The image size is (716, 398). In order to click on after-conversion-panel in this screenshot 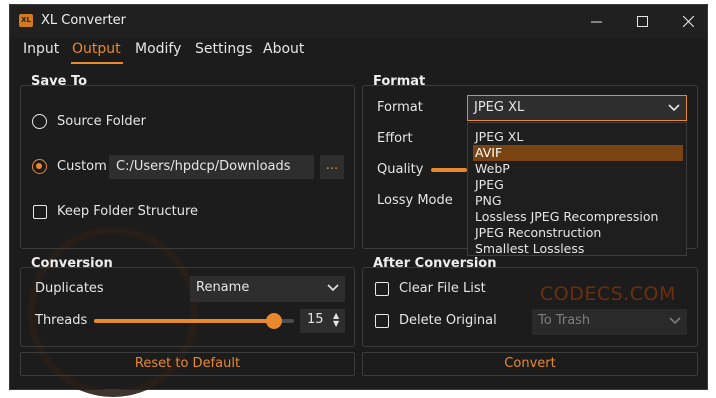, I will do `click(530, 307)`.